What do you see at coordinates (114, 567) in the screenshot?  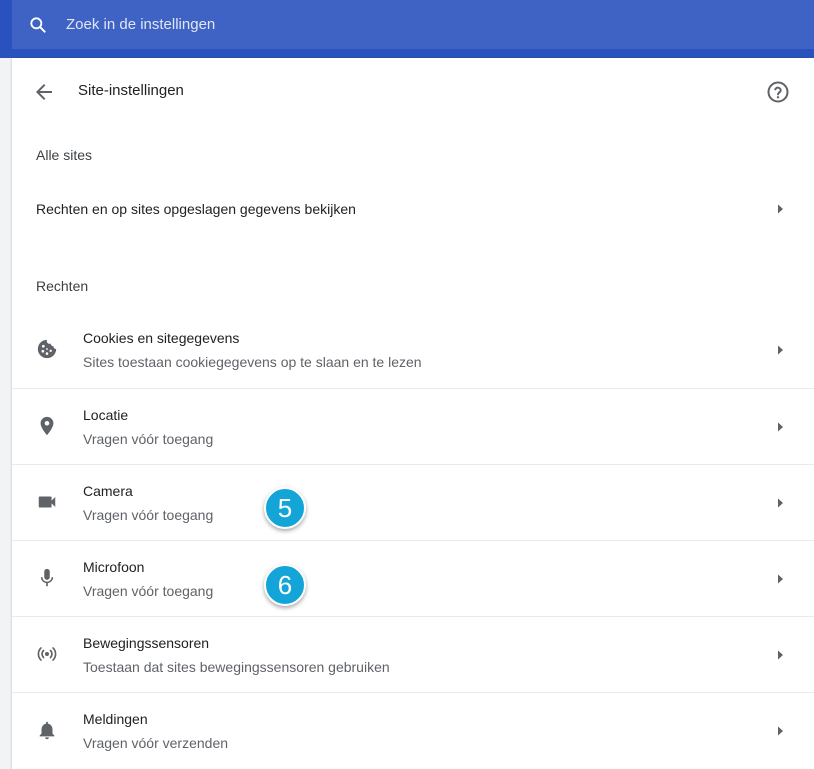 I see `permission-title: Microfoon` at bounding box center [114, 567].